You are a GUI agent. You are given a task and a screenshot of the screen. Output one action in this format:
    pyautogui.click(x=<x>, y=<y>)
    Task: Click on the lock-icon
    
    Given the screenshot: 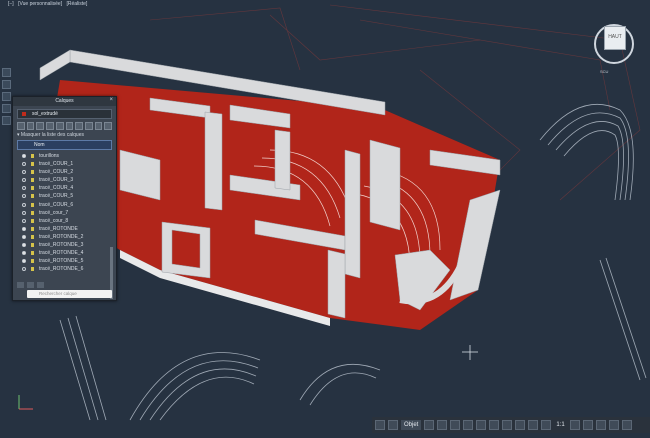 What is the action you would take?
    pyautogui.click(x=59, y=126)
    